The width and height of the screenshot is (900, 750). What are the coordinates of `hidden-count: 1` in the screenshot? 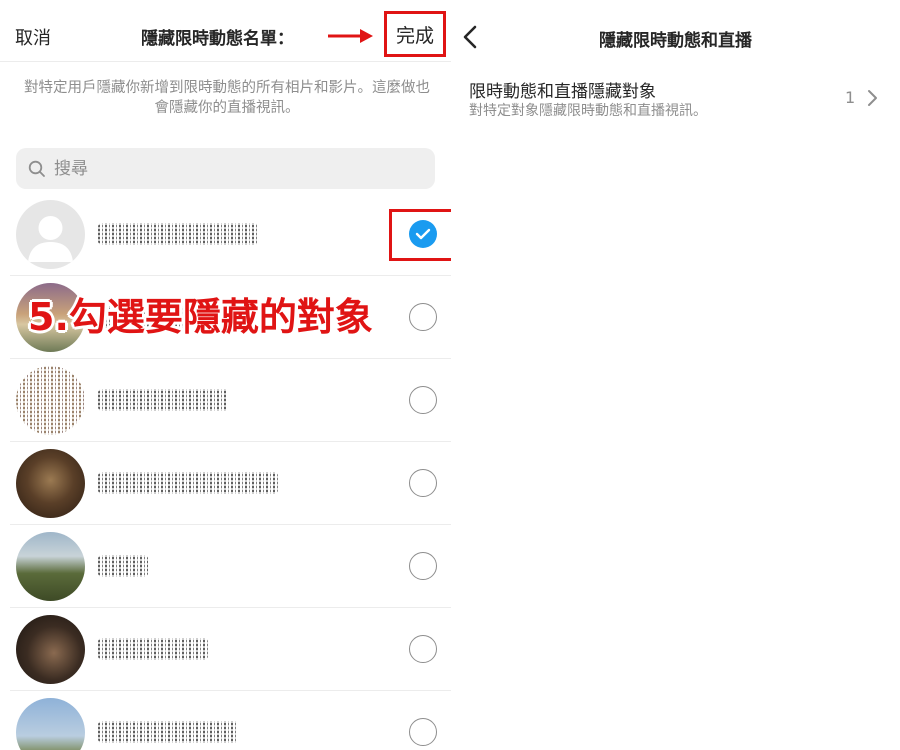 It's located at (850, 97).